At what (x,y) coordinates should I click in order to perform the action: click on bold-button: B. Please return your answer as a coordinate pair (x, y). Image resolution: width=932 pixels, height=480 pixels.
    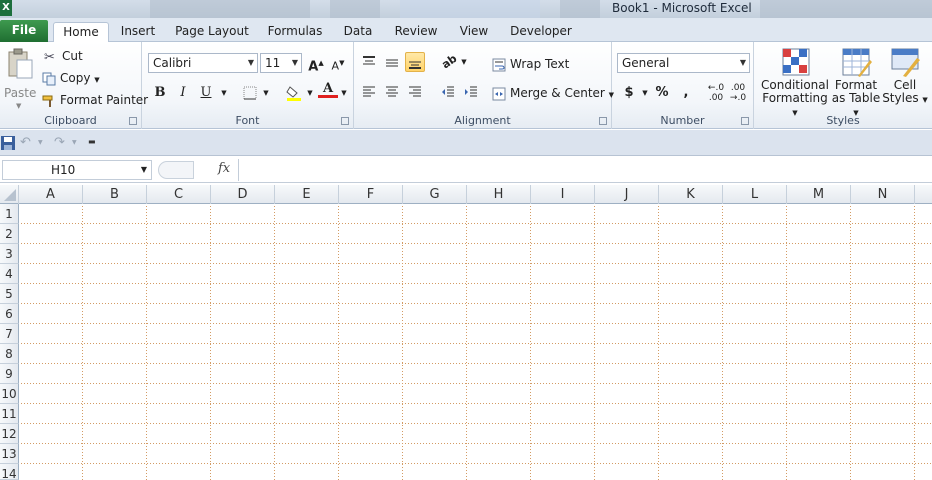
    Looking at the image, I should click on (160, 93).